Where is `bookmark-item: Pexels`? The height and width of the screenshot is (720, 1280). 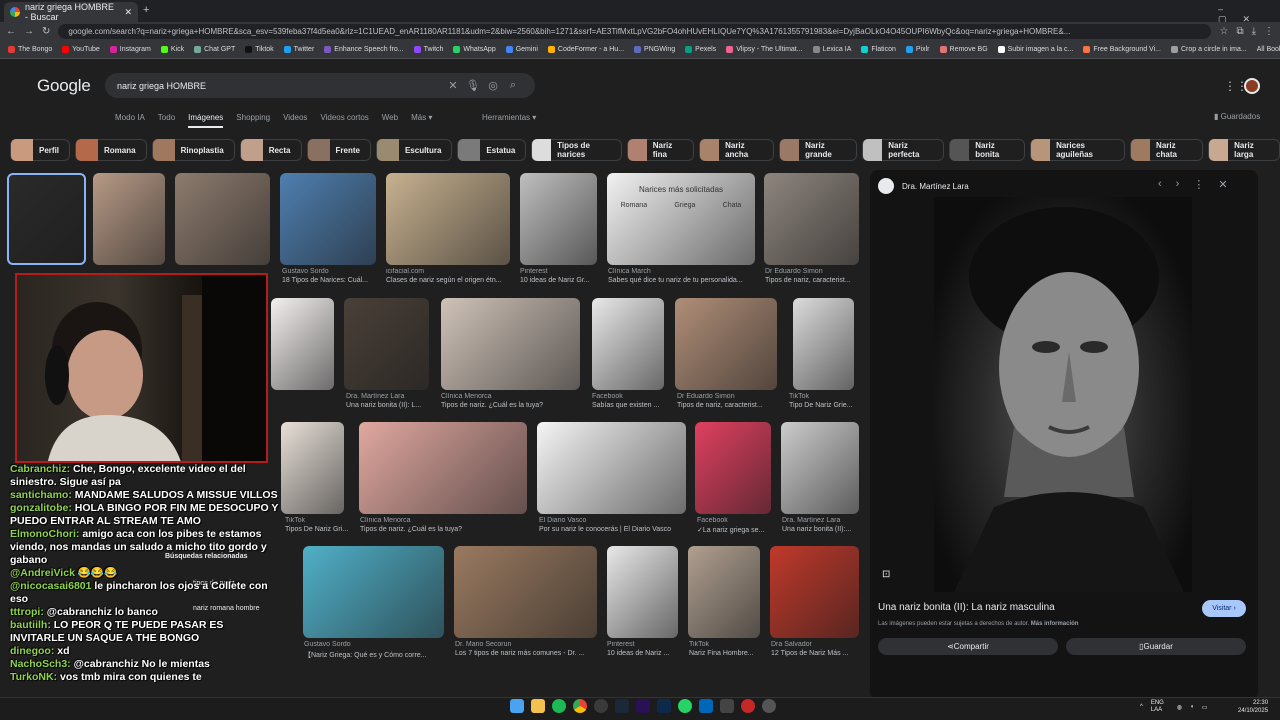
bookmark-item: Pexels is located at coordinates (700, 49).